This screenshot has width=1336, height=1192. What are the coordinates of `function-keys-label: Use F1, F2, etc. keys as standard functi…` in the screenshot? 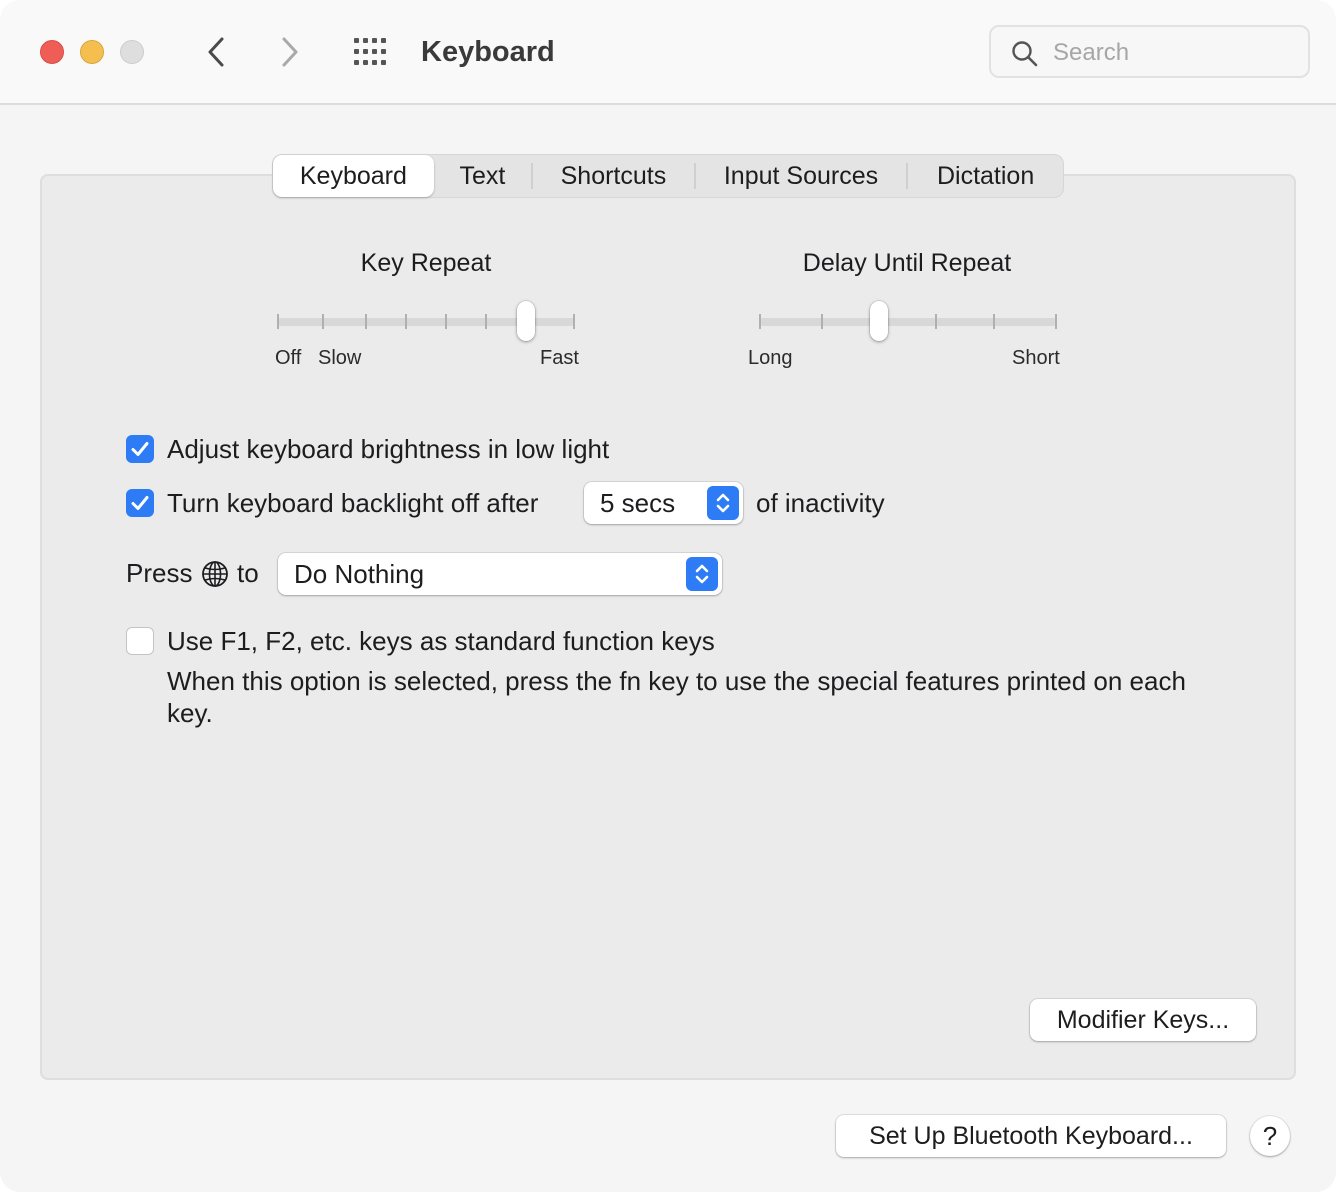 It's located at (441, 641).